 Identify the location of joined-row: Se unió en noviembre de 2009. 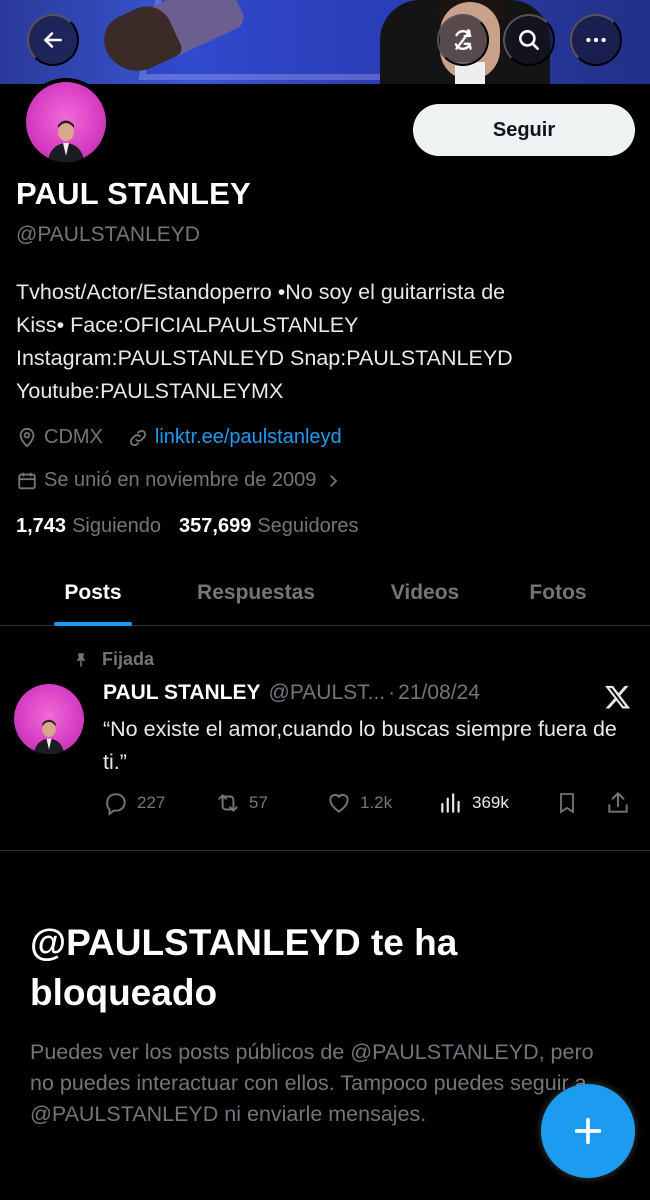
(179, 480).